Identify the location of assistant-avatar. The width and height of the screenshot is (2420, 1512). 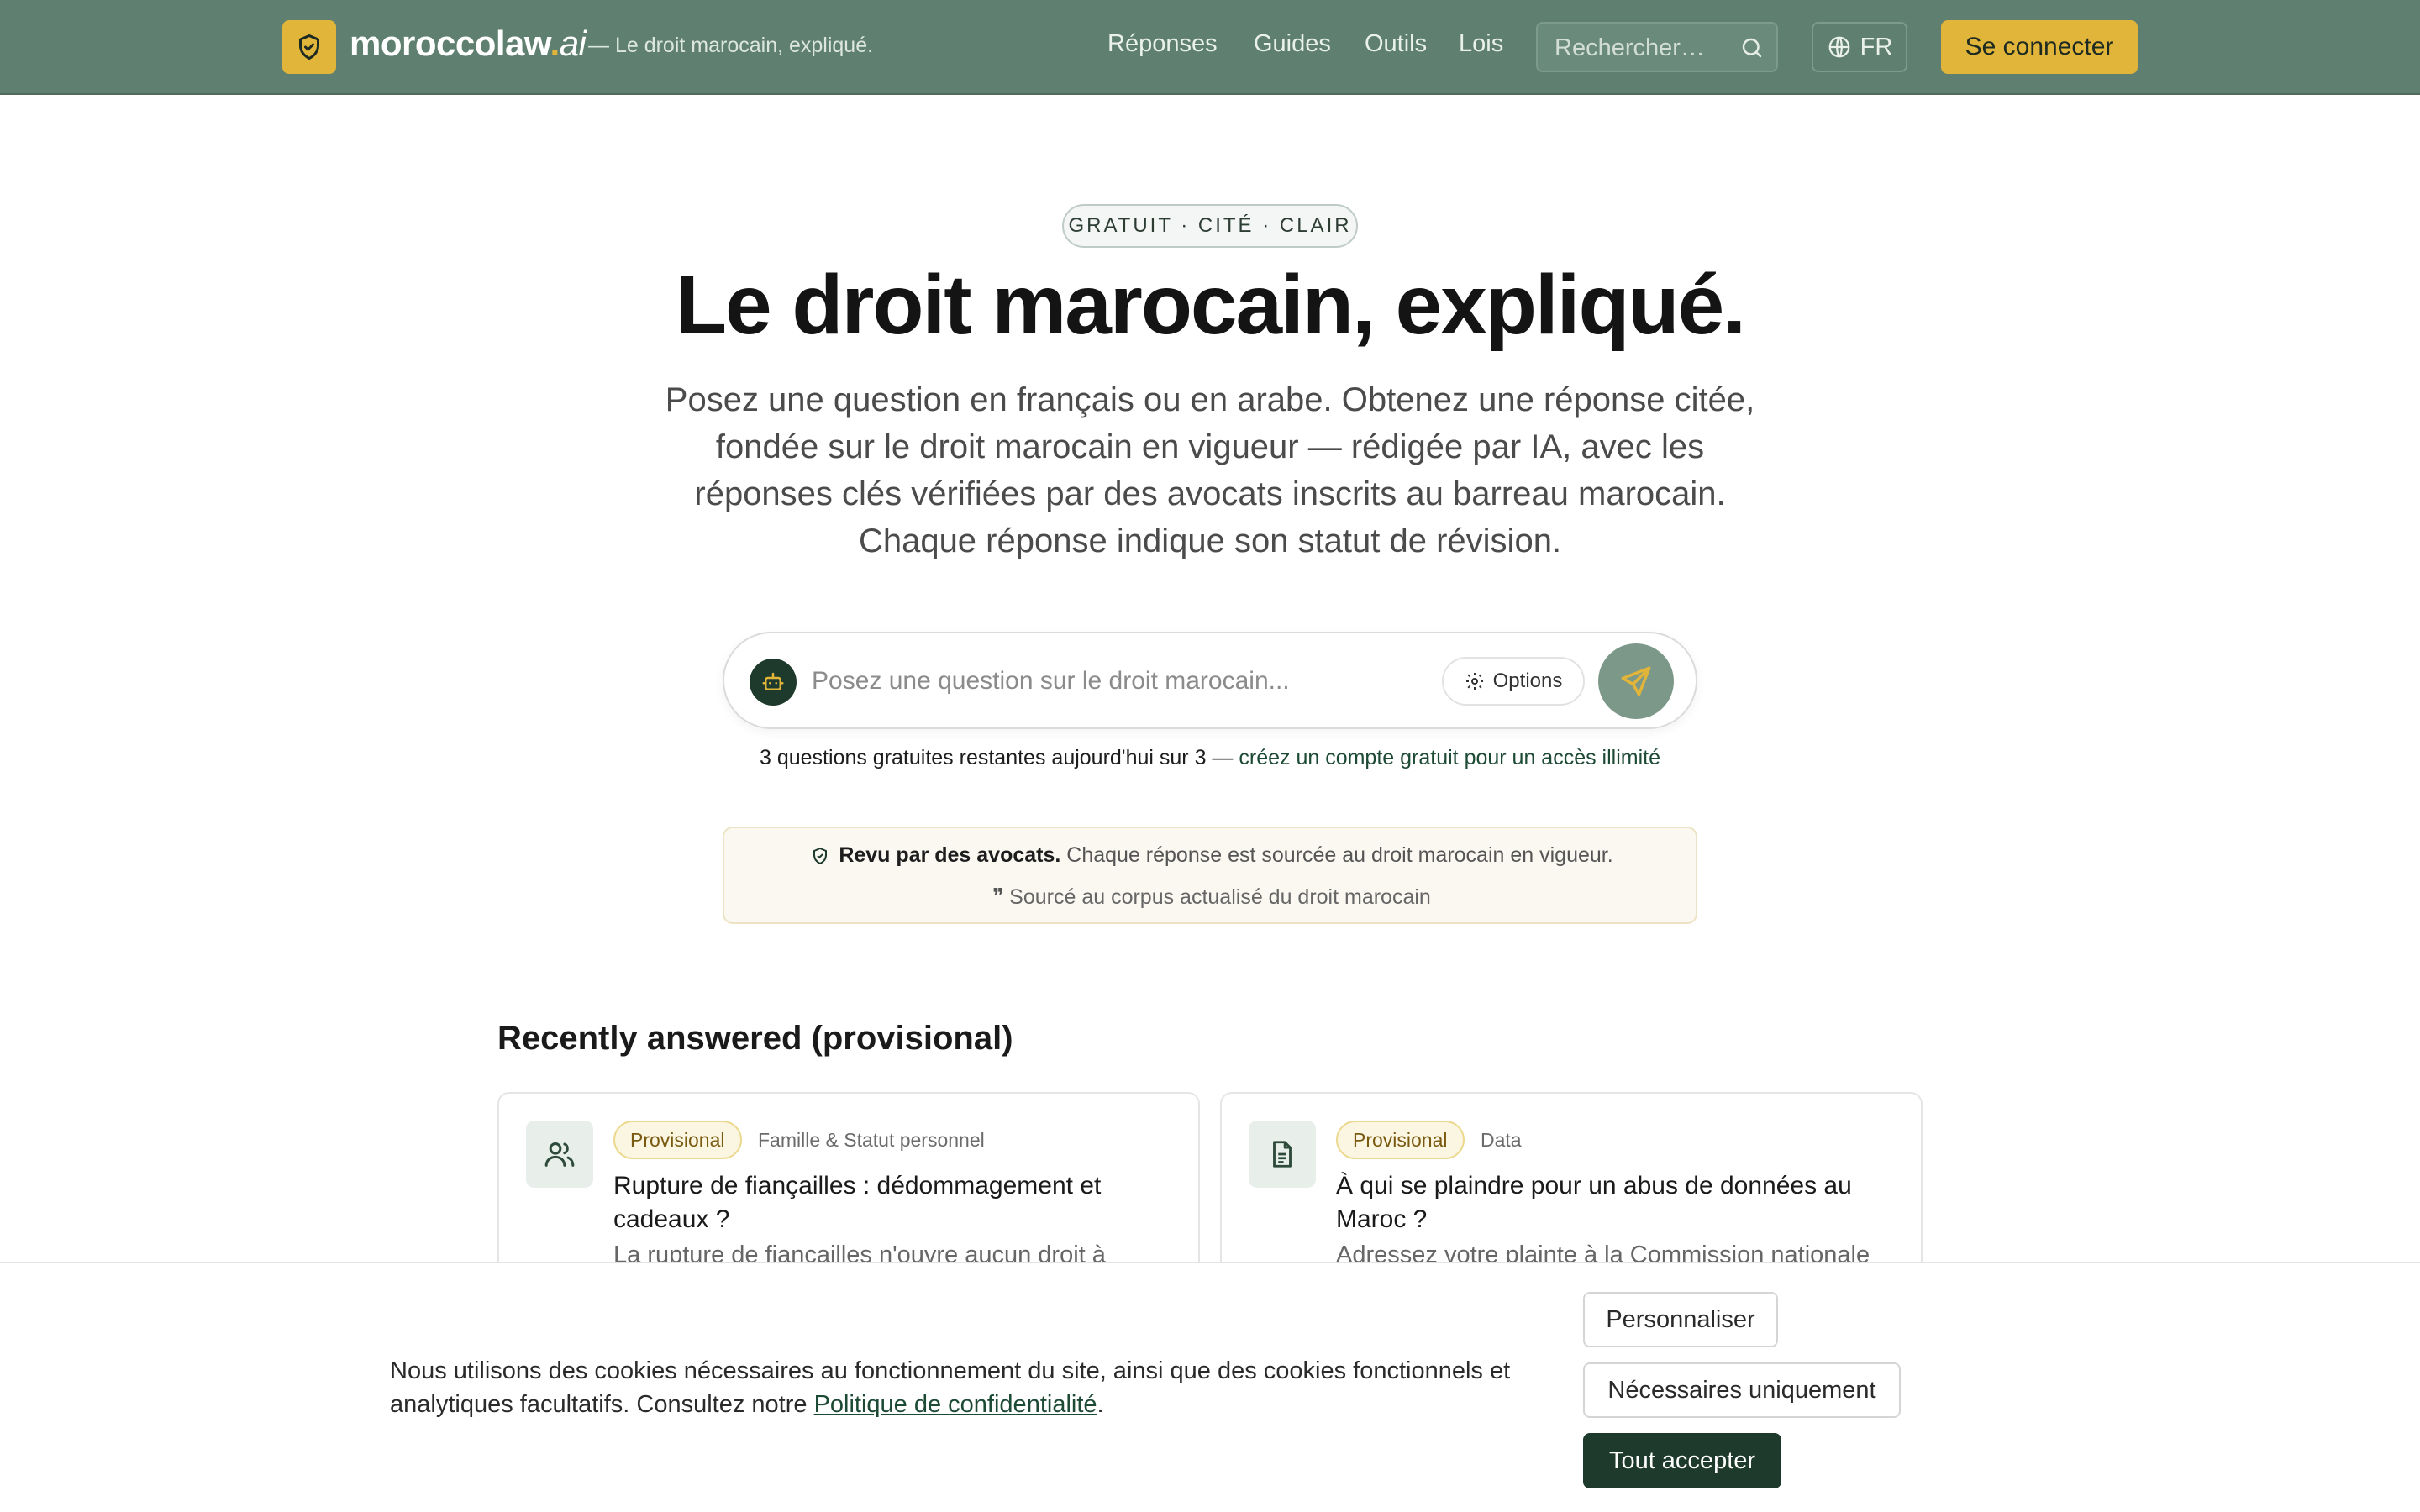
(773, 682).